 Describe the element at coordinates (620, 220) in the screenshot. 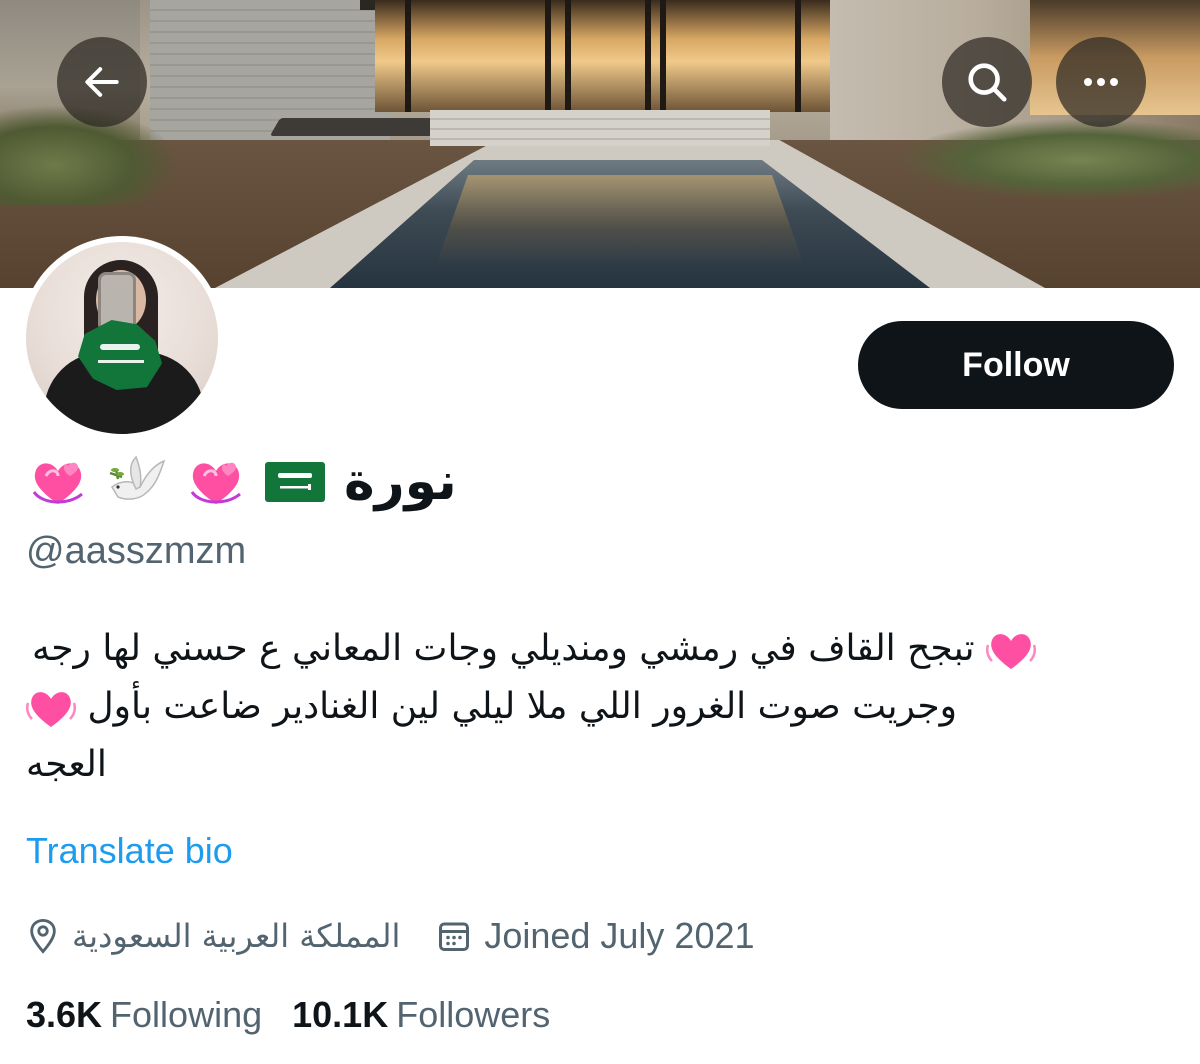

I see `banner-reflection` at that location.